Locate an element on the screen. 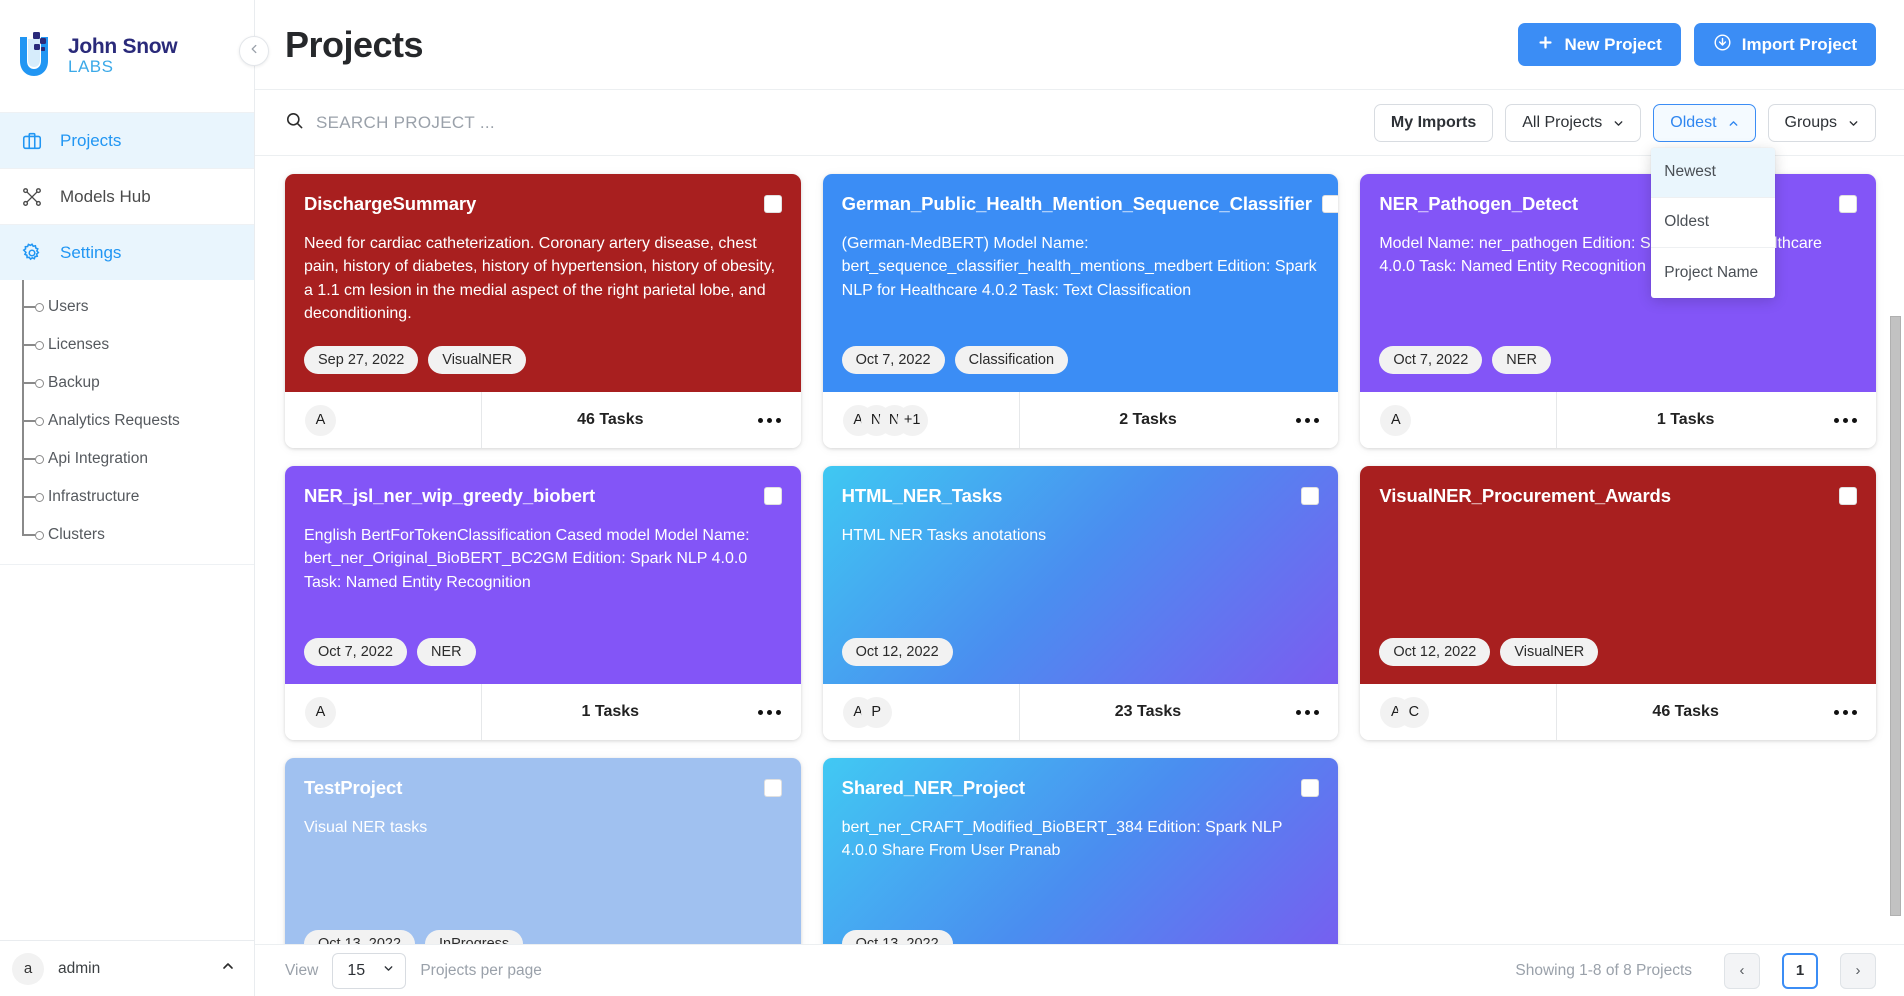 The height and width of the screenshot is (996, 1904). import-project-label: Import Project is located at coordinates (1799, 44).